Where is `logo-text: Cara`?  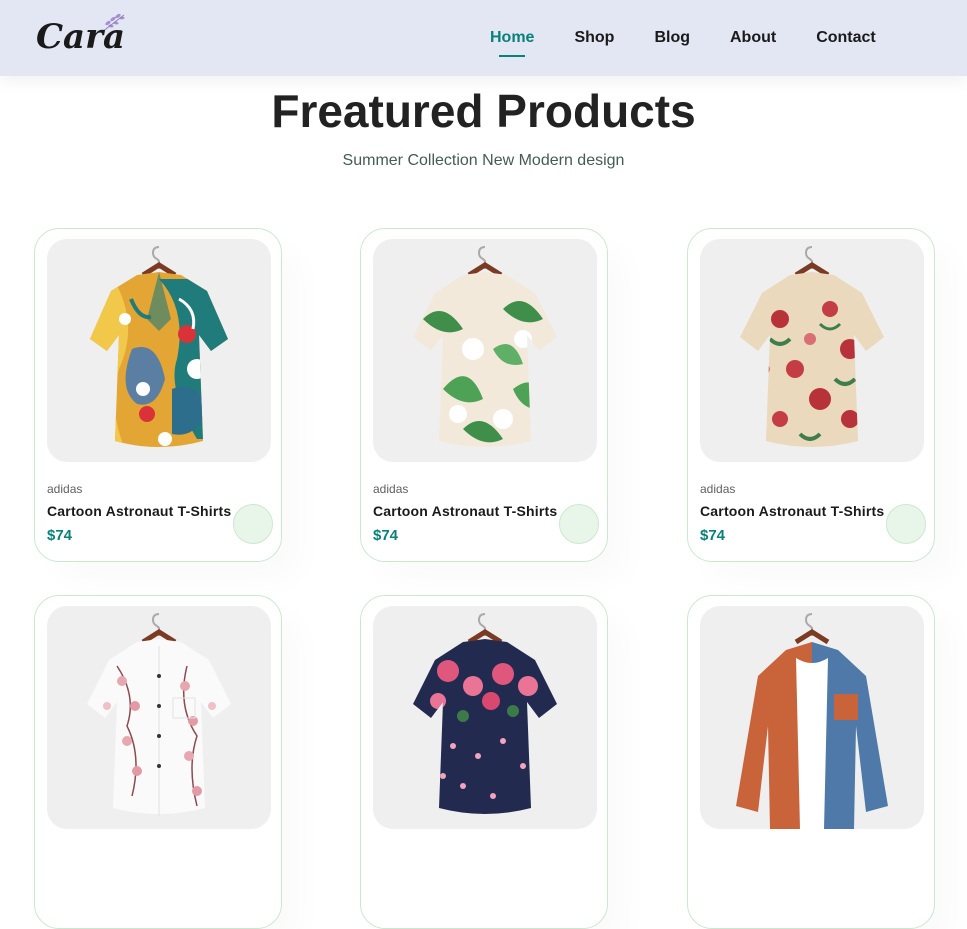
logo-text: Cara is located at coordinates (80, 37).